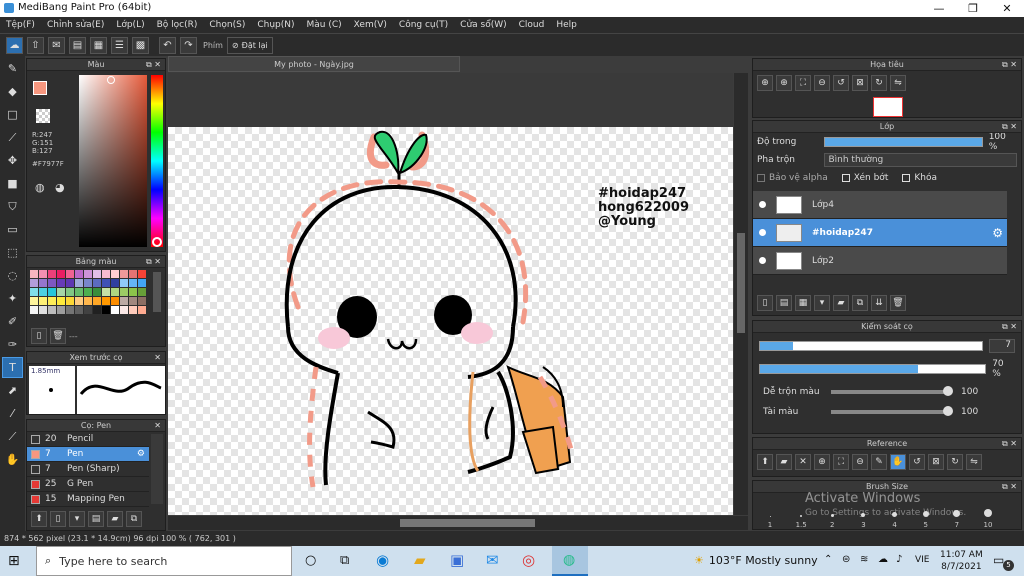 This screenshot has height=576, width=1024. What do you see at coordinates (936, 462) in the screenshot?
I see `ref-reset-icon: ⊠` at bounding box center [936, 462].